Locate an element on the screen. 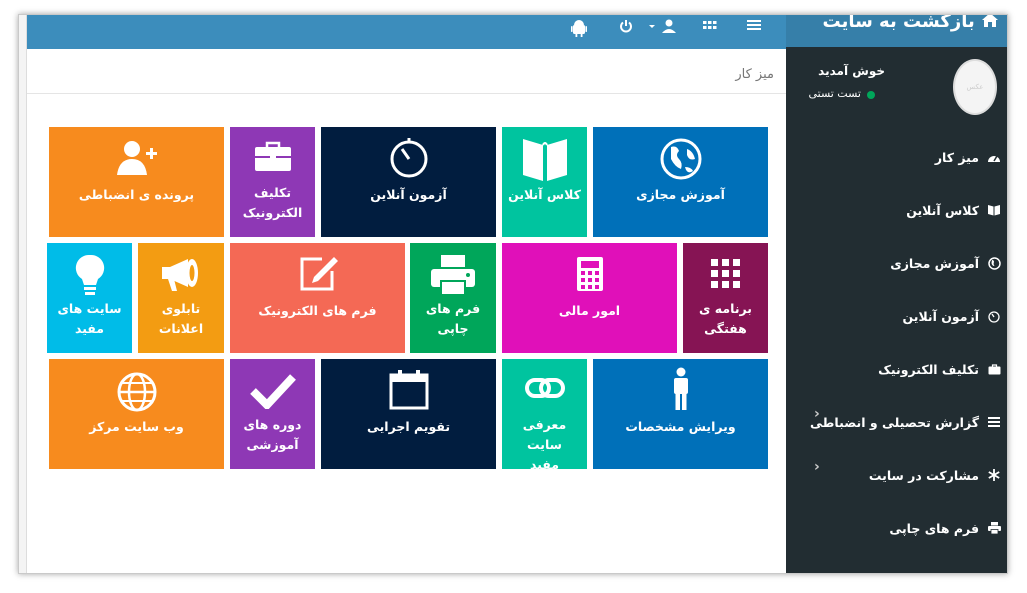  checkmark-icon is located at coordinates (272, 391).